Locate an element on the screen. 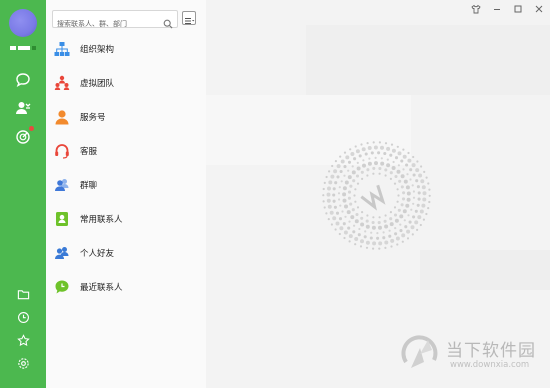 Image resolution: width=550 pixels, height=388 pixels. avatar is located at coordinates (23, 23).